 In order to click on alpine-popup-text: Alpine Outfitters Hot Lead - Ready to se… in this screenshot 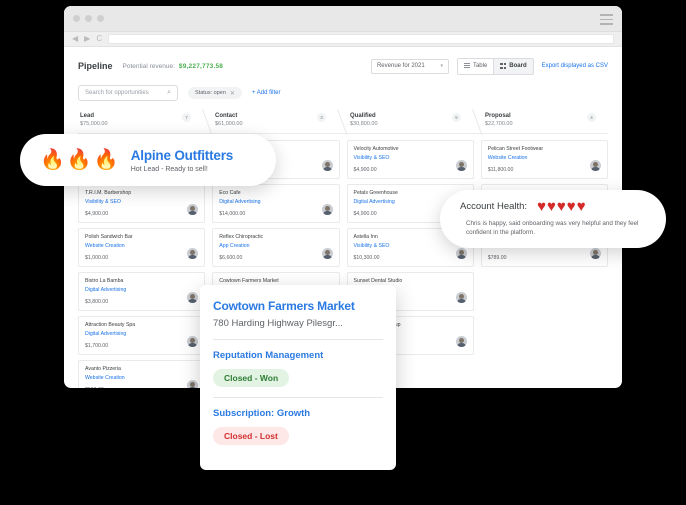, I will do `click(182, 160)`.